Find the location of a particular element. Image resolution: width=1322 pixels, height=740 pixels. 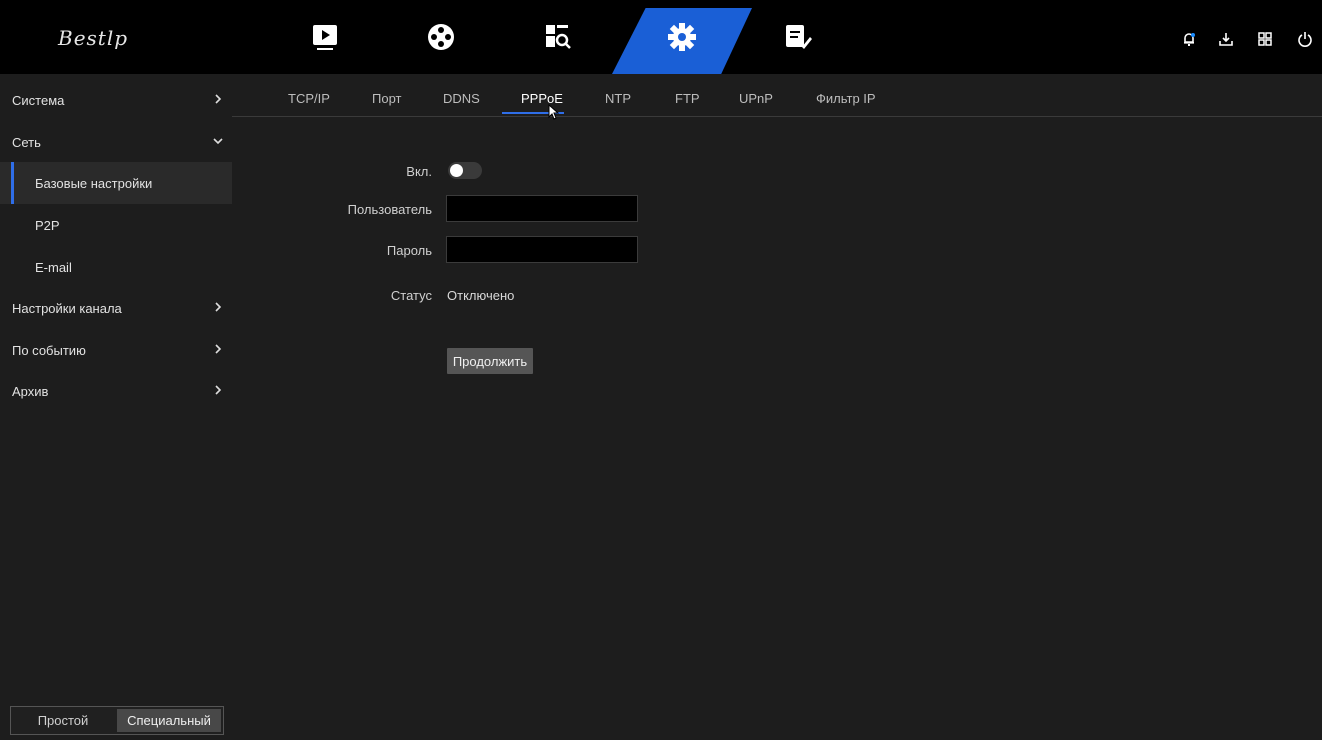

power-icon is located at coordinates (1305, 39).